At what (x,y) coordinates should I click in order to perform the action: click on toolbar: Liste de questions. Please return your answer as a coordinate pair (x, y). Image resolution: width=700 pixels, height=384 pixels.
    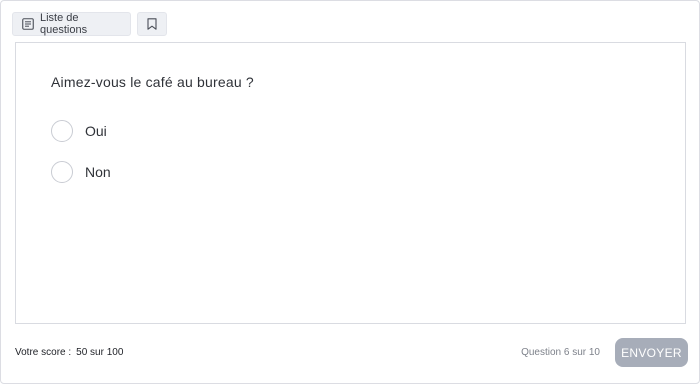
    Looking at the image, I should click on (89, 24).